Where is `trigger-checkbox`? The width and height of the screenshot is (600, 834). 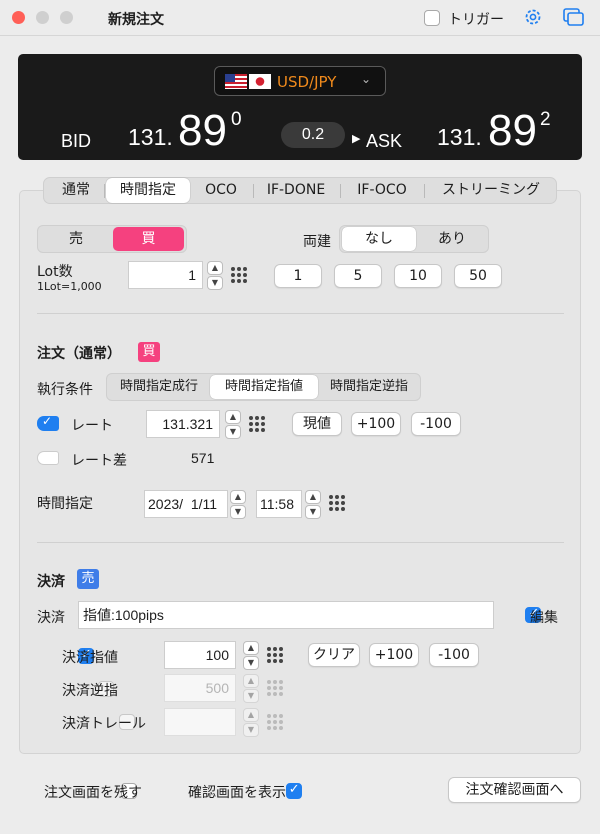
trigger-checkbox is located at coordinates (432, 18).